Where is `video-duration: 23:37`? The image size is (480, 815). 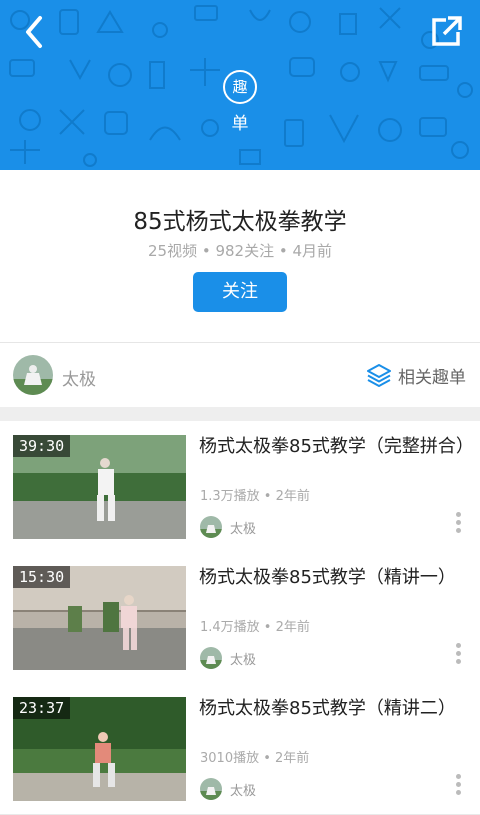 video-duration: 23:37 is located at coordinates (42, 708).